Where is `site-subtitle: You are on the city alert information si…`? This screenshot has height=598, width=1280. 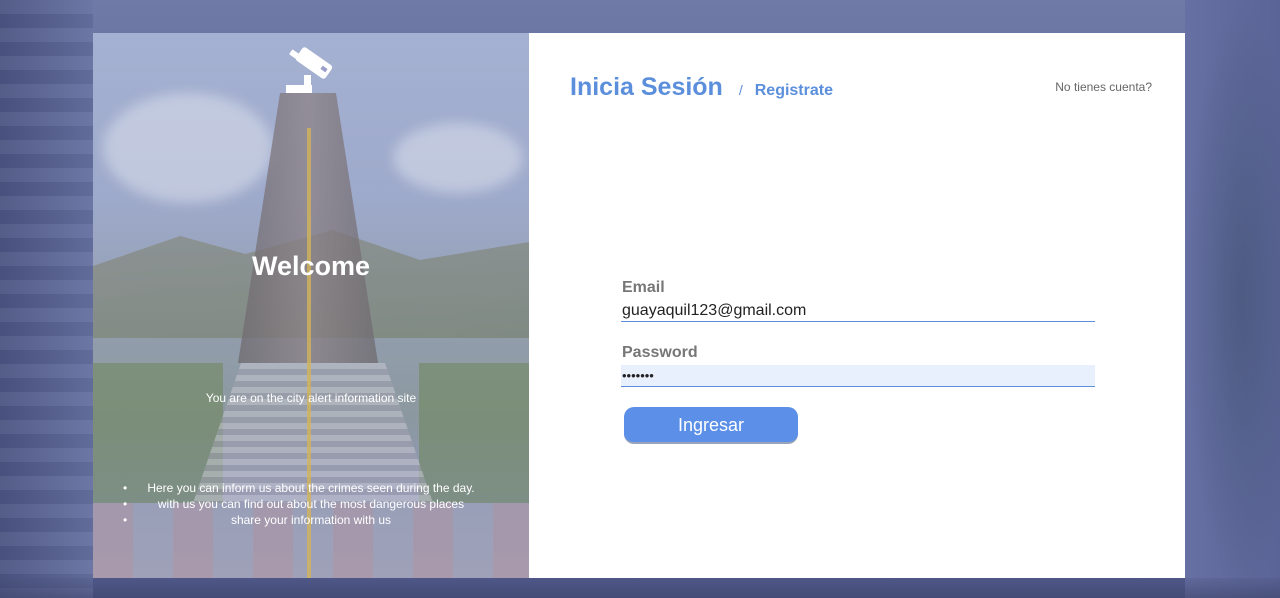 site-subtitle: You are on the city alert information si… is located at coordinates (311, 398).